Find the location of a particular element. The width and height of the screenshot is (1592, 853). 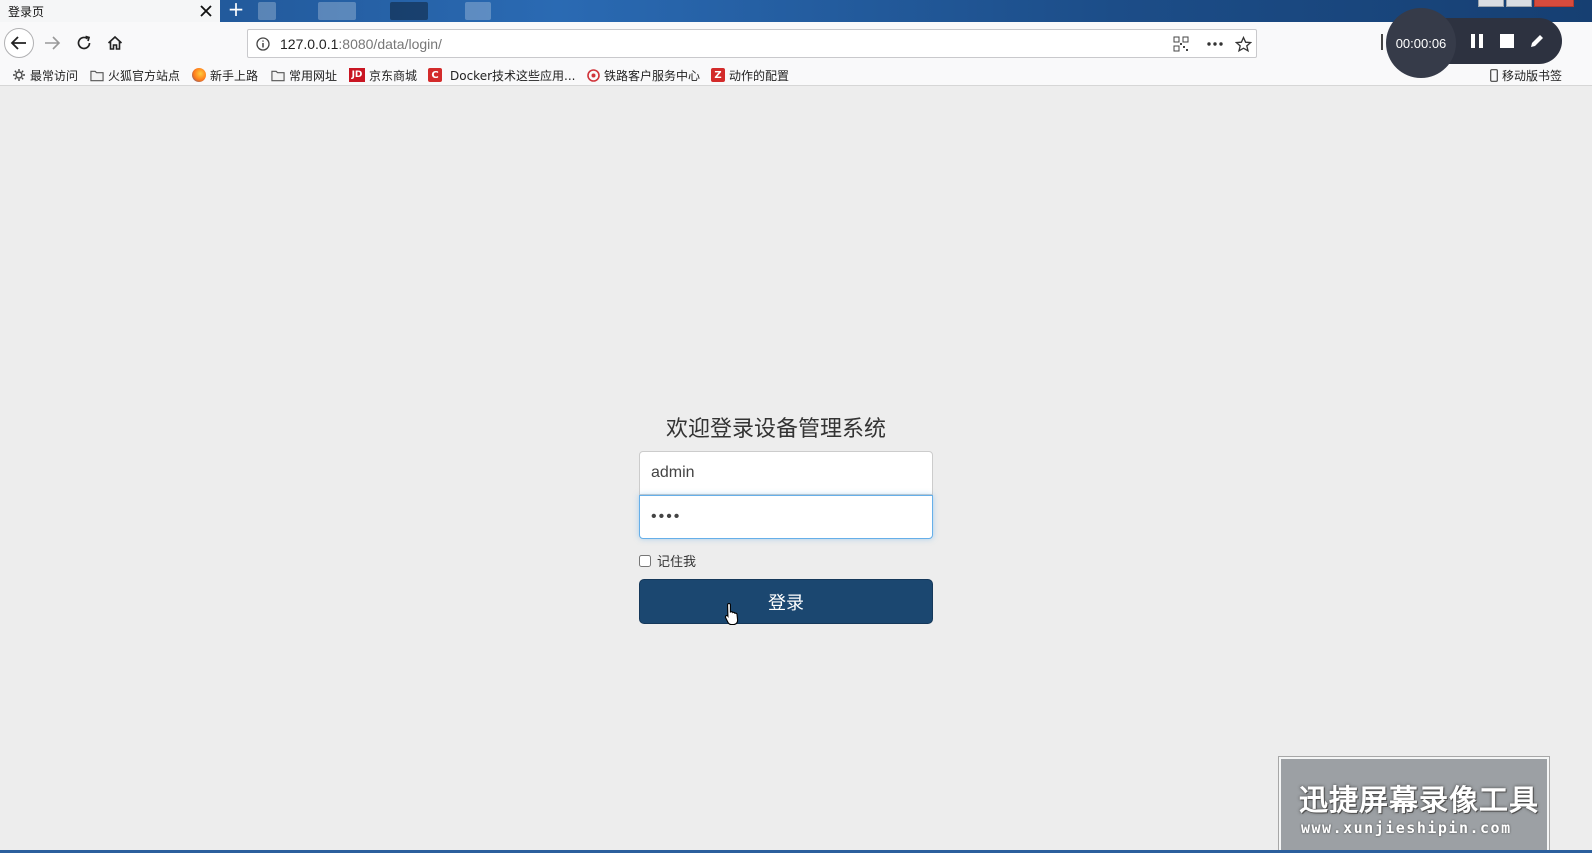

window-controls is located at coordinates (1526, 4).